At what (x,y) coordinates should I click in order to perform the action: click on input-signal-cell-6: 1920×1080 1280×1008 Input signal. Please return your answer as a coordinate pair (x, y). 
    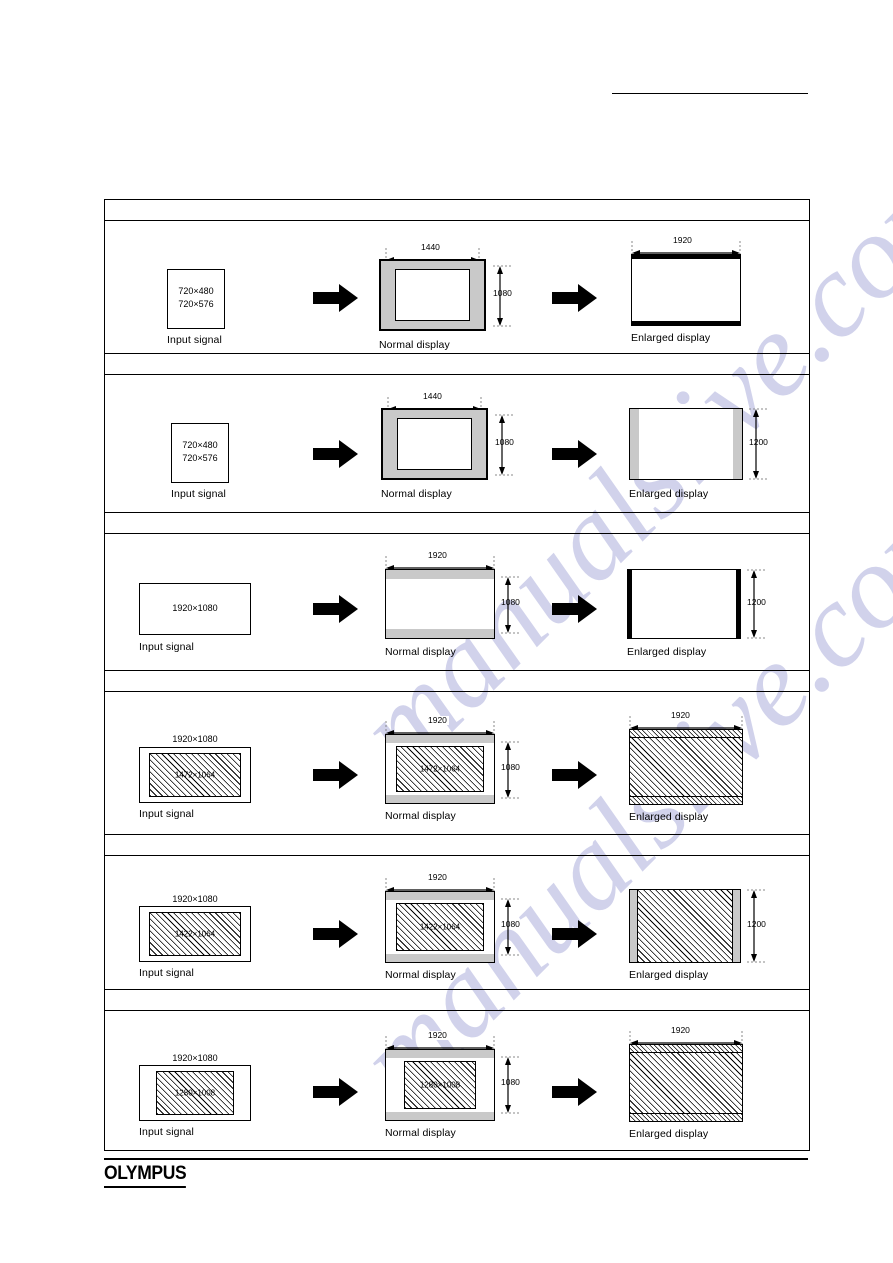
    Looking at the image, I should click on (203, 1080).